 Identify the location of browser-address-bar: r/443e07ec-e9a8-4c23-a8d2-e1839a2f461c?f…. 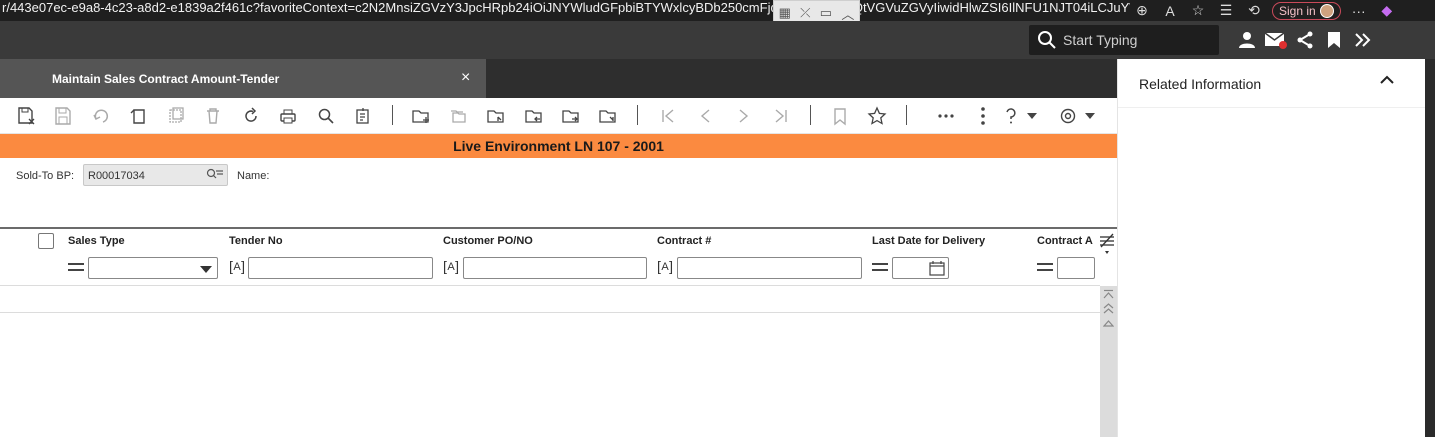
(717, 13).